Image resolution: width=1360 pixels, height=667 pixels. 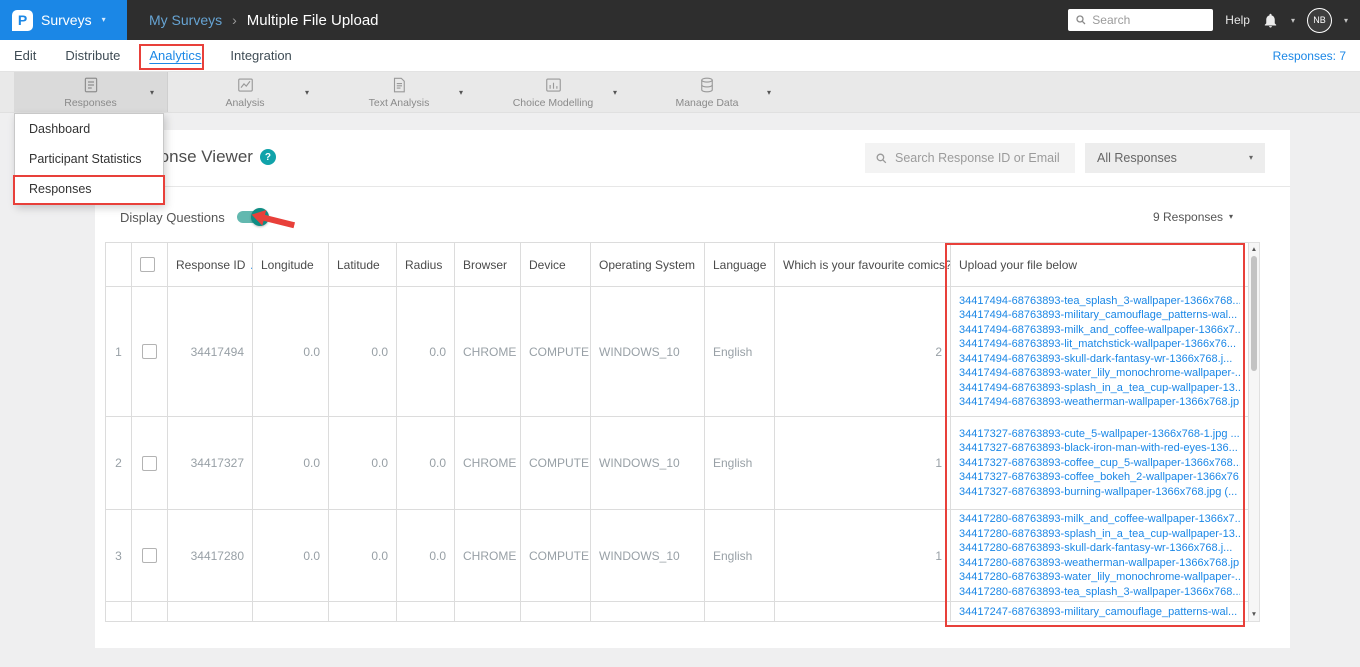 I want to click on col-header-radius: Radius, so click(x=425, y=264).